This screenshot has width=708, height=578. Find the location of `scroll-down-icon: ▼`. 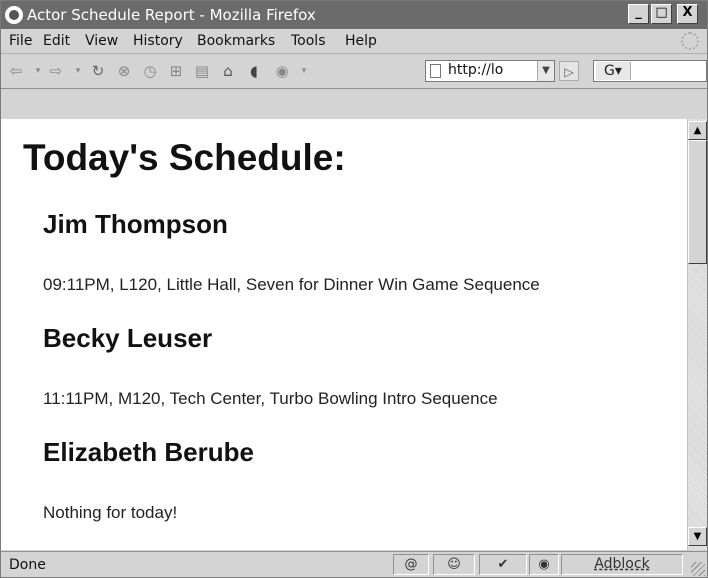

scroll-down-icon: ▼ is located at coordinates (697, 536).